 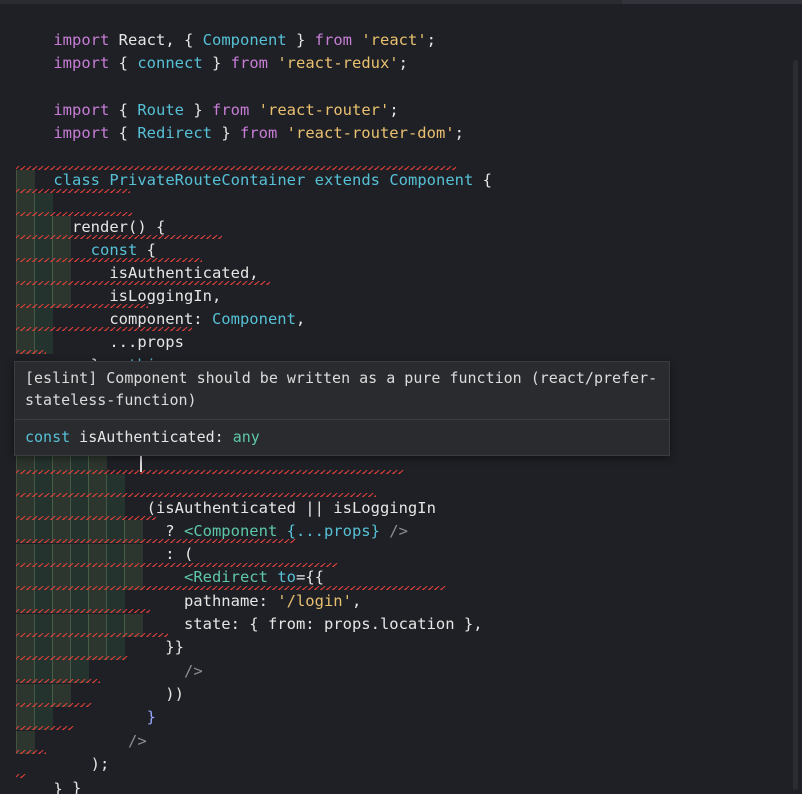 What do you see at coordinates (207, 97) in the screenshot?
I see `code-line-4: import { Route } from 'react-router';` at bounding box center [207, 97].